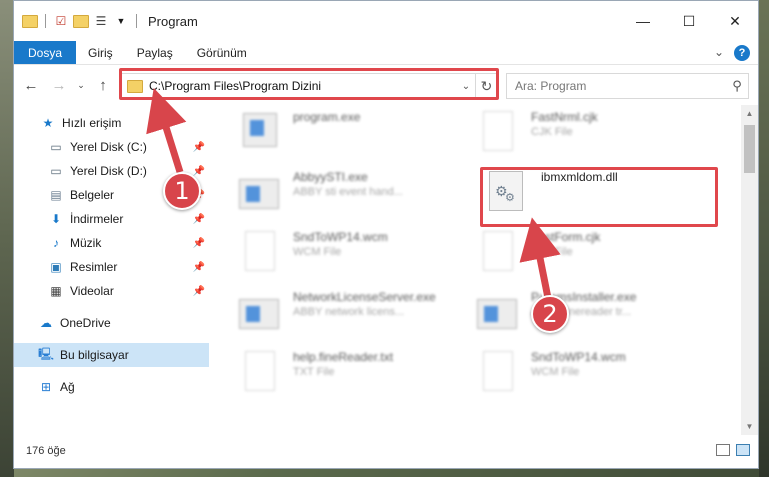 The image size is (769, 477). What do you see at coordinates (45, 52) in the screenshot?
I see `tab-file: Dosya` at bounding box center [45, 52].